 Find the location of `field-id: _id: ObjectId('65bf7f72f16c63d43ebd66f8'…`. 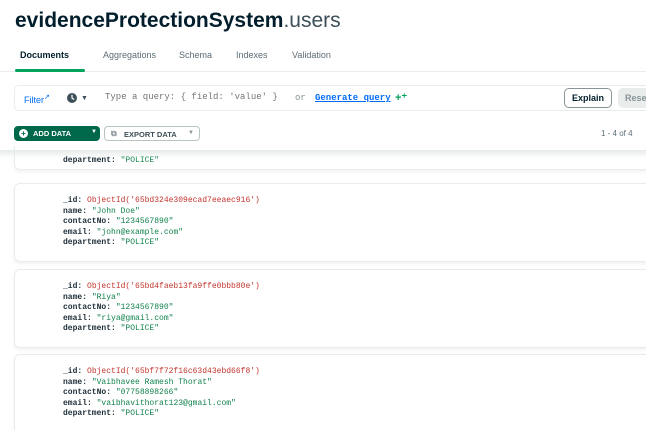

field-id: _id: ObjectId('65bf7f72f16c63d43ebd66f8'… is located at coordinates (161, 371).